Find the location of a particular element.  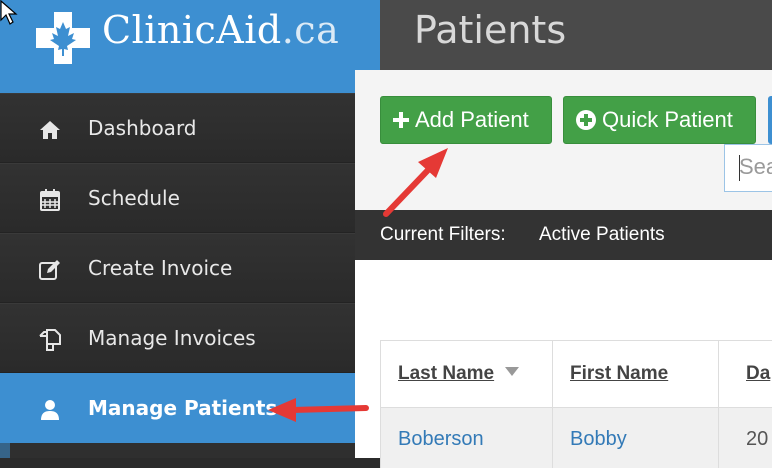

copy-icon is located at coordinates (50, 340).